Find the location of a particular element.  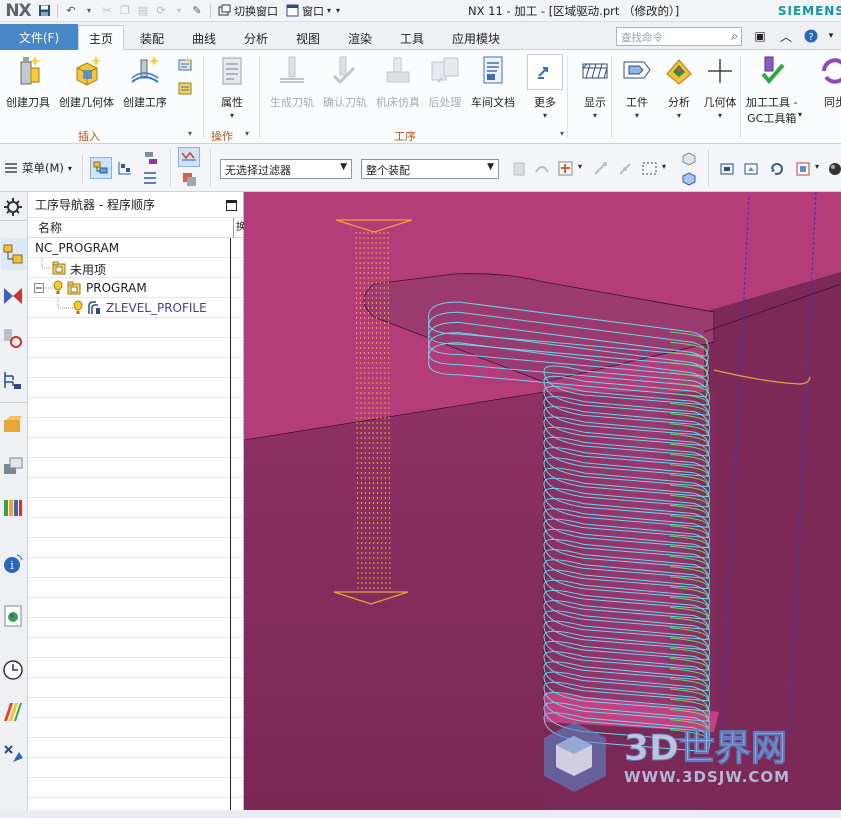

create-tool-button: 创建刀具 is located at coordinates (28, 82).